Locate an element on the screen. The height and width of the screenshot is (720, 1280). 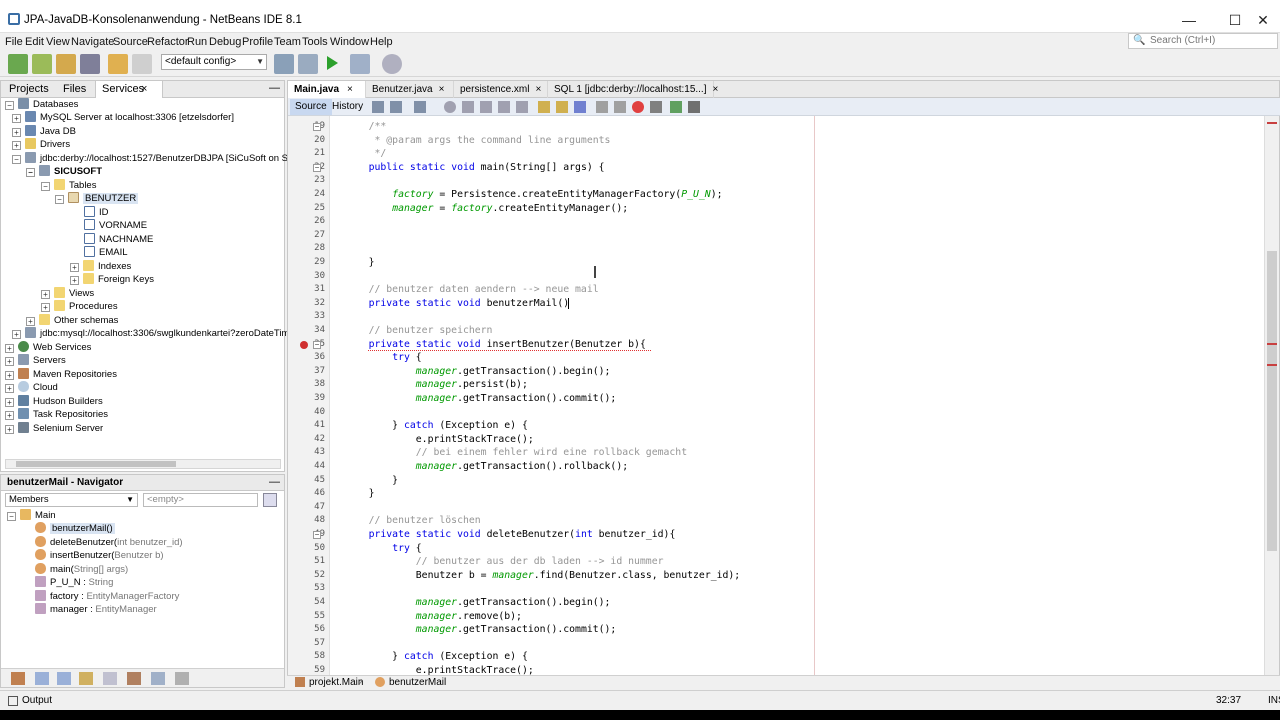
new-project-icon is located at coordinates (18, 64).